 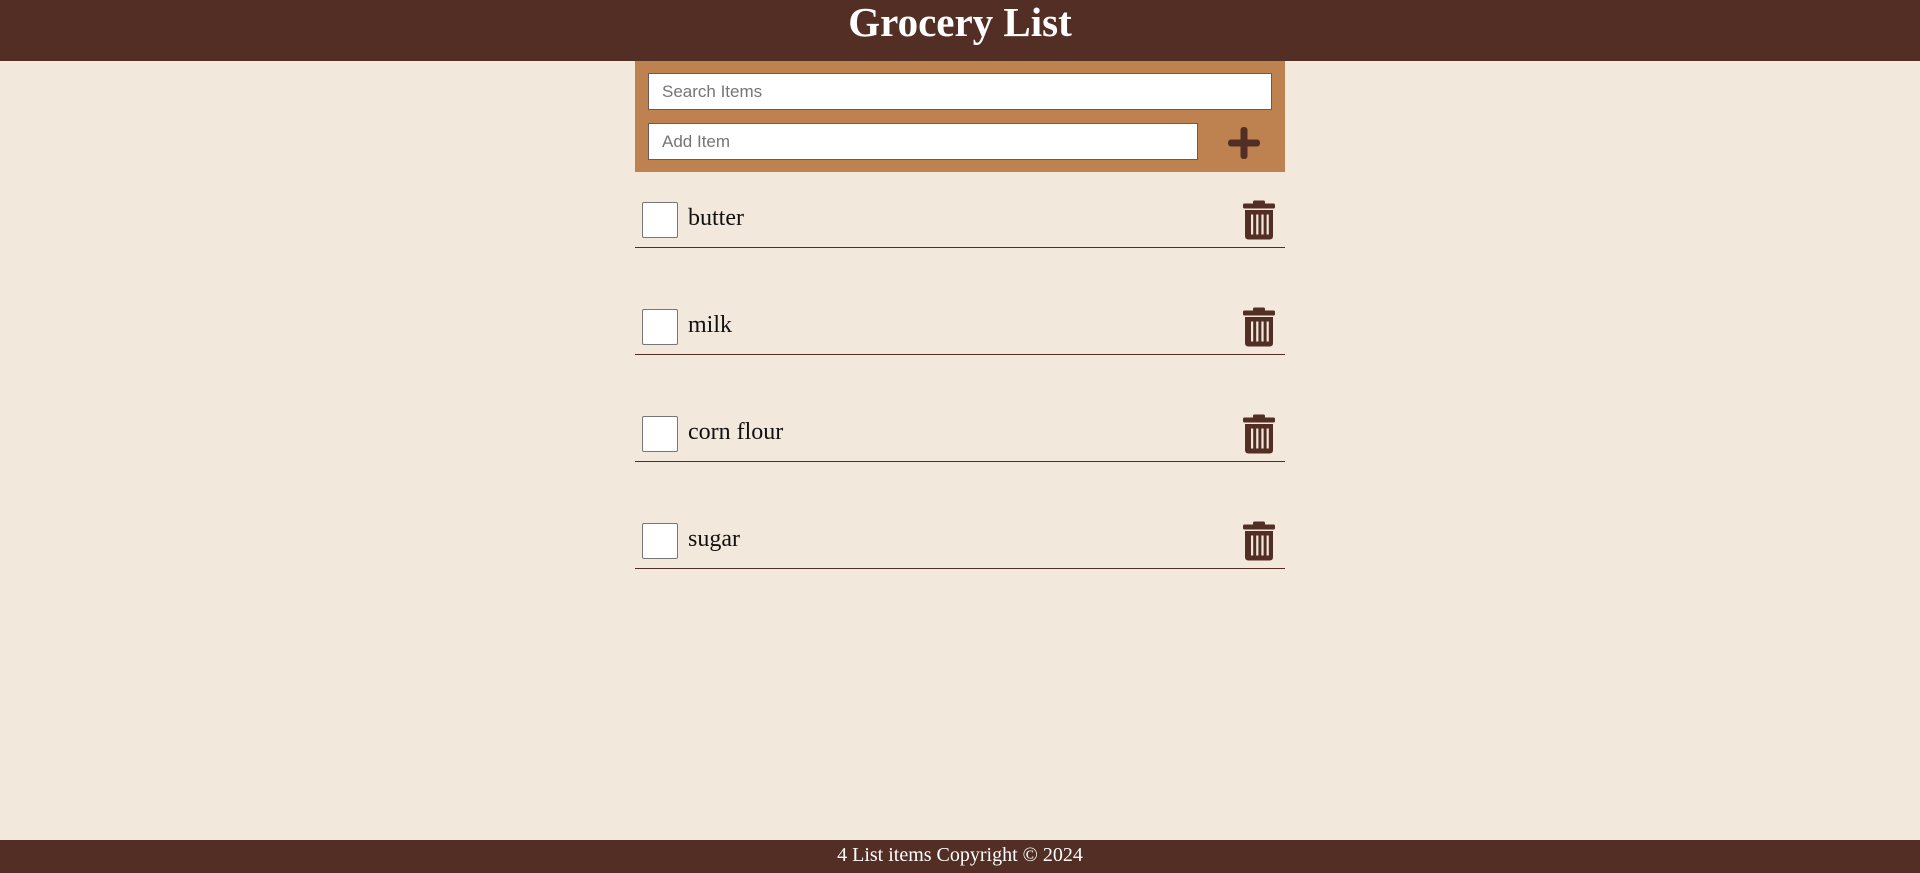 I want to click on page-title: Grocery List, so click(x=960, y=22).